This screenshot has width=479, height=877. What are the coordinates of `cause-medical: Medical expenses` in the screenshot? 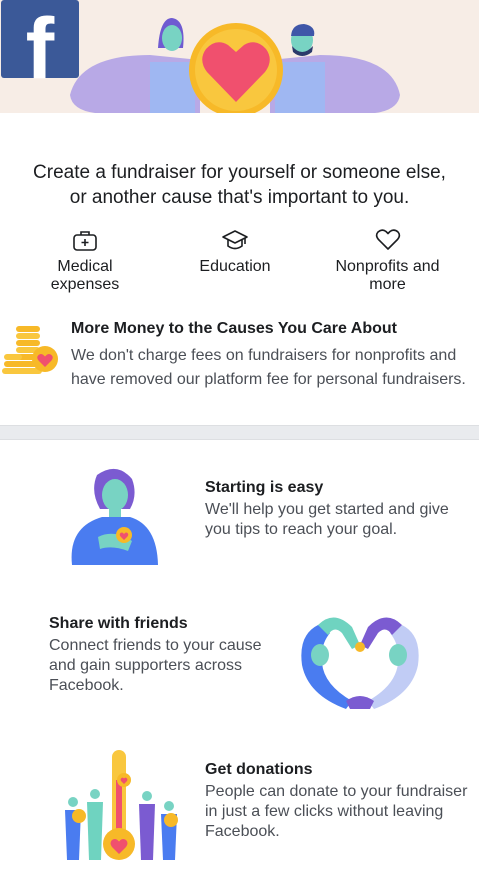 It's located at (85, 262).